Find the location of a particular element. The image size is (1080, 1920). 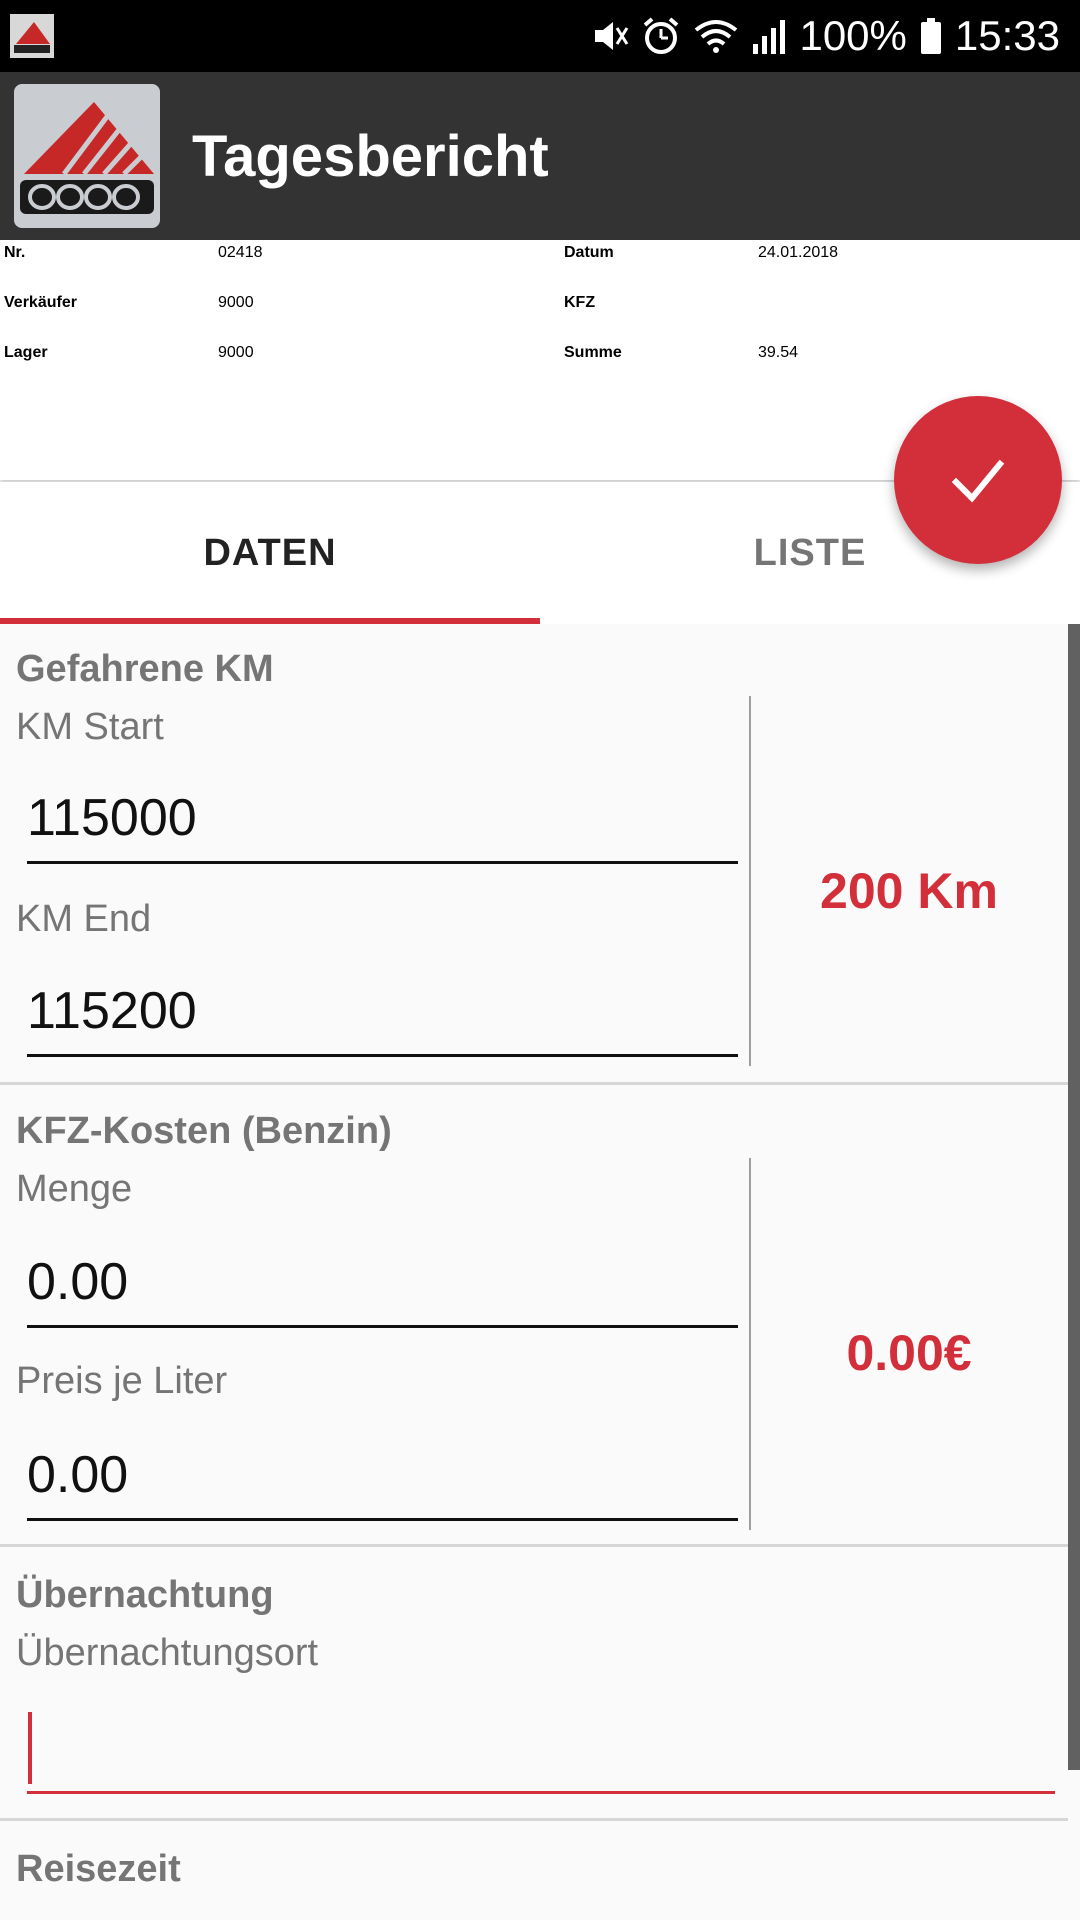

tab-daten: DATEN is located at coordinates (270, 553).